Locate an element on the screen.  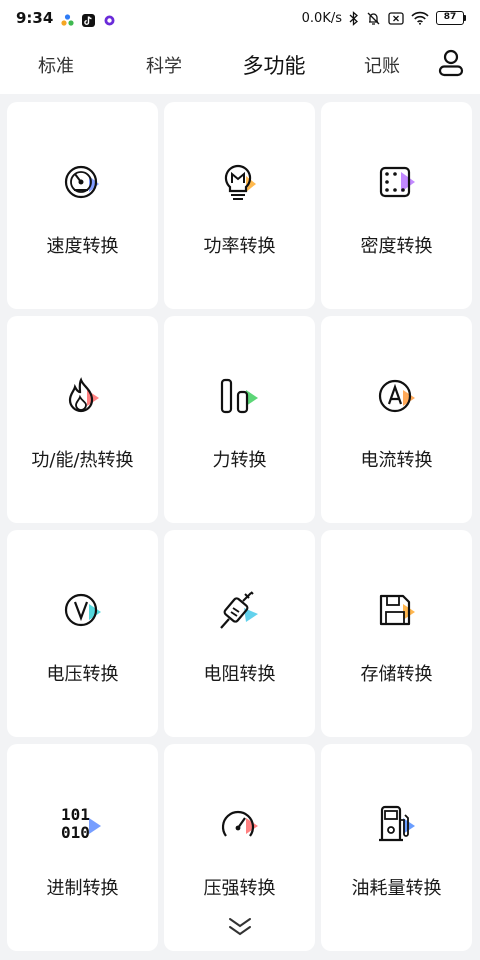
card-label: 压强转换 is located at coordinates (239, 888).